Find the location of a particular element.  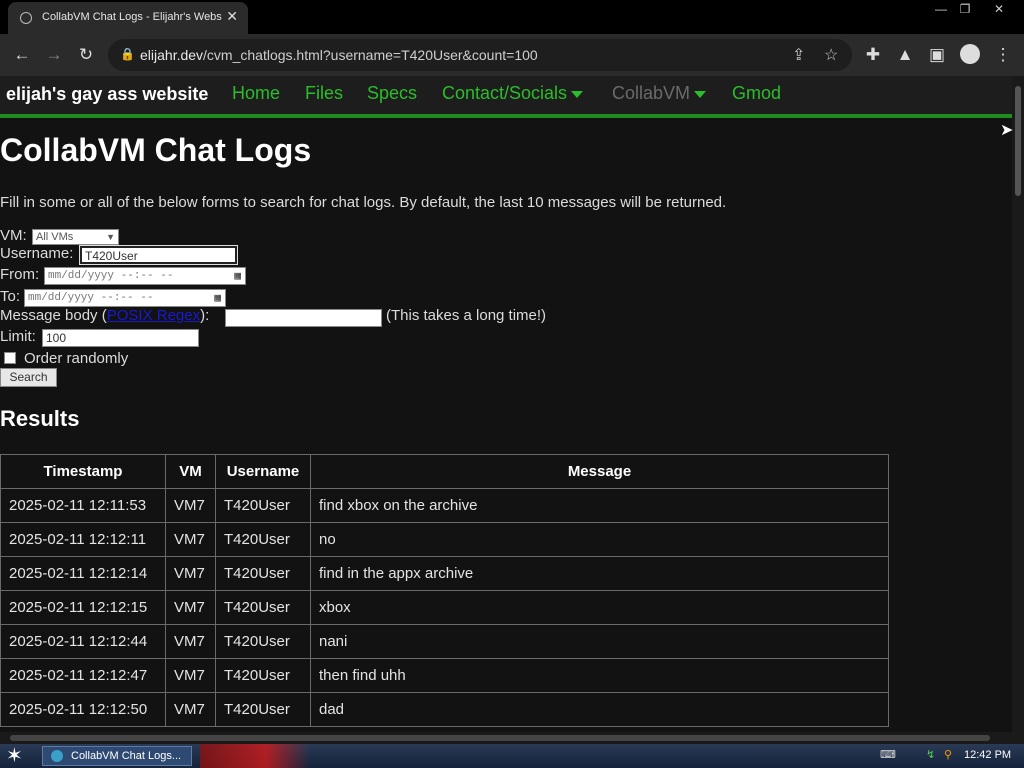

table-row: 2025-02-11 12:12:44 VM7 T420User nani is located at coordinates (444, 641).